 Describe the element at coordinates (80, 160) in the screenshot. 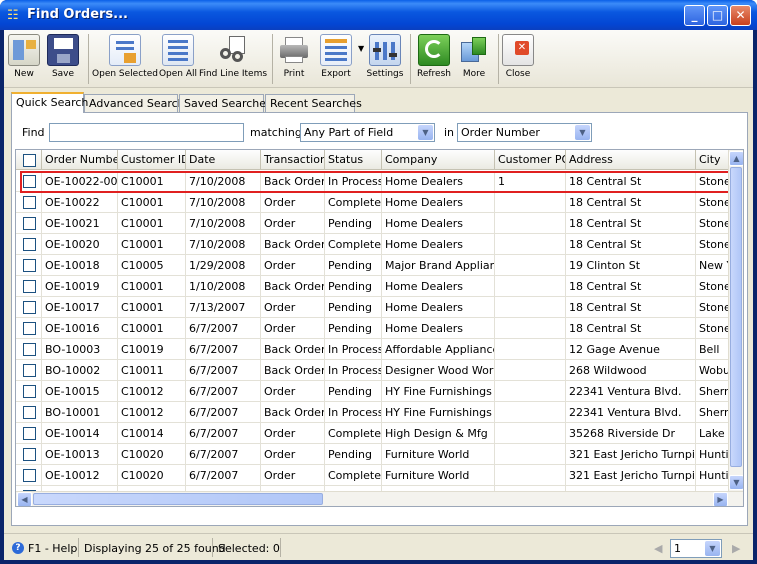

I see `column-header: Order Number` at that location.